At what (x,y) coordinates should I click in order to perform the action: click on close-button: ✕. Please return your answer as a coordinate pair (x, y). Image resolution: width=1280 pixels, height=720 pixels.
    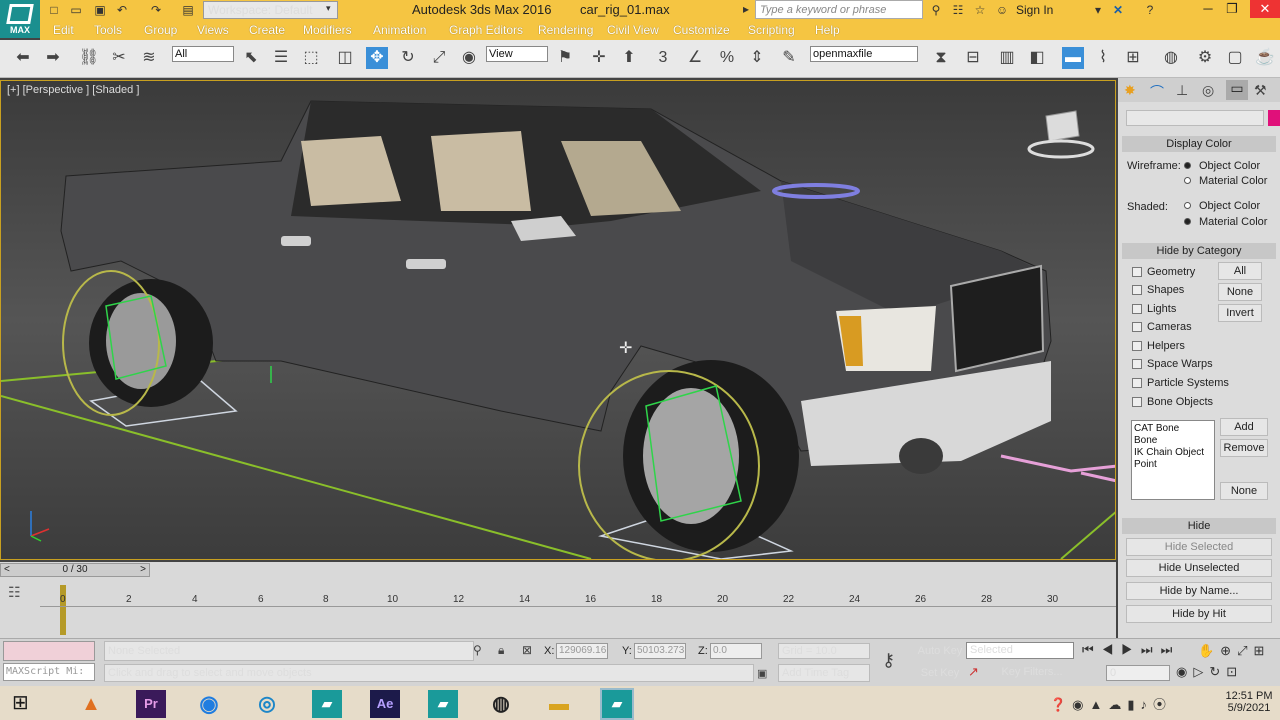
    Looking at the image, I should click on (1265, 9).